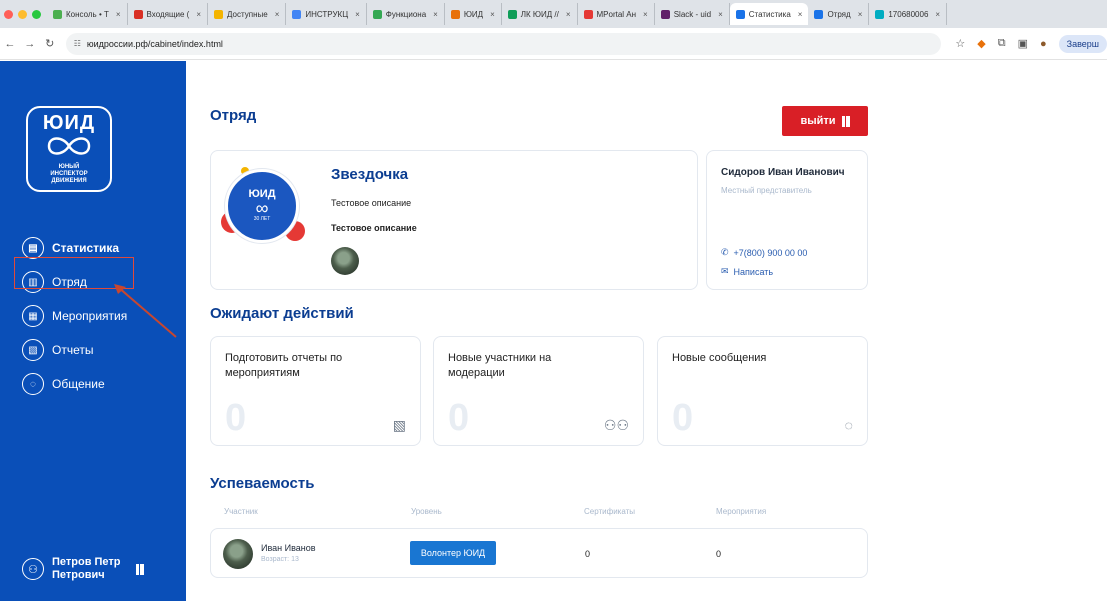  Describe the element at coordinates (8, 14) in the screenshot. I see `close-window-button` at that location.